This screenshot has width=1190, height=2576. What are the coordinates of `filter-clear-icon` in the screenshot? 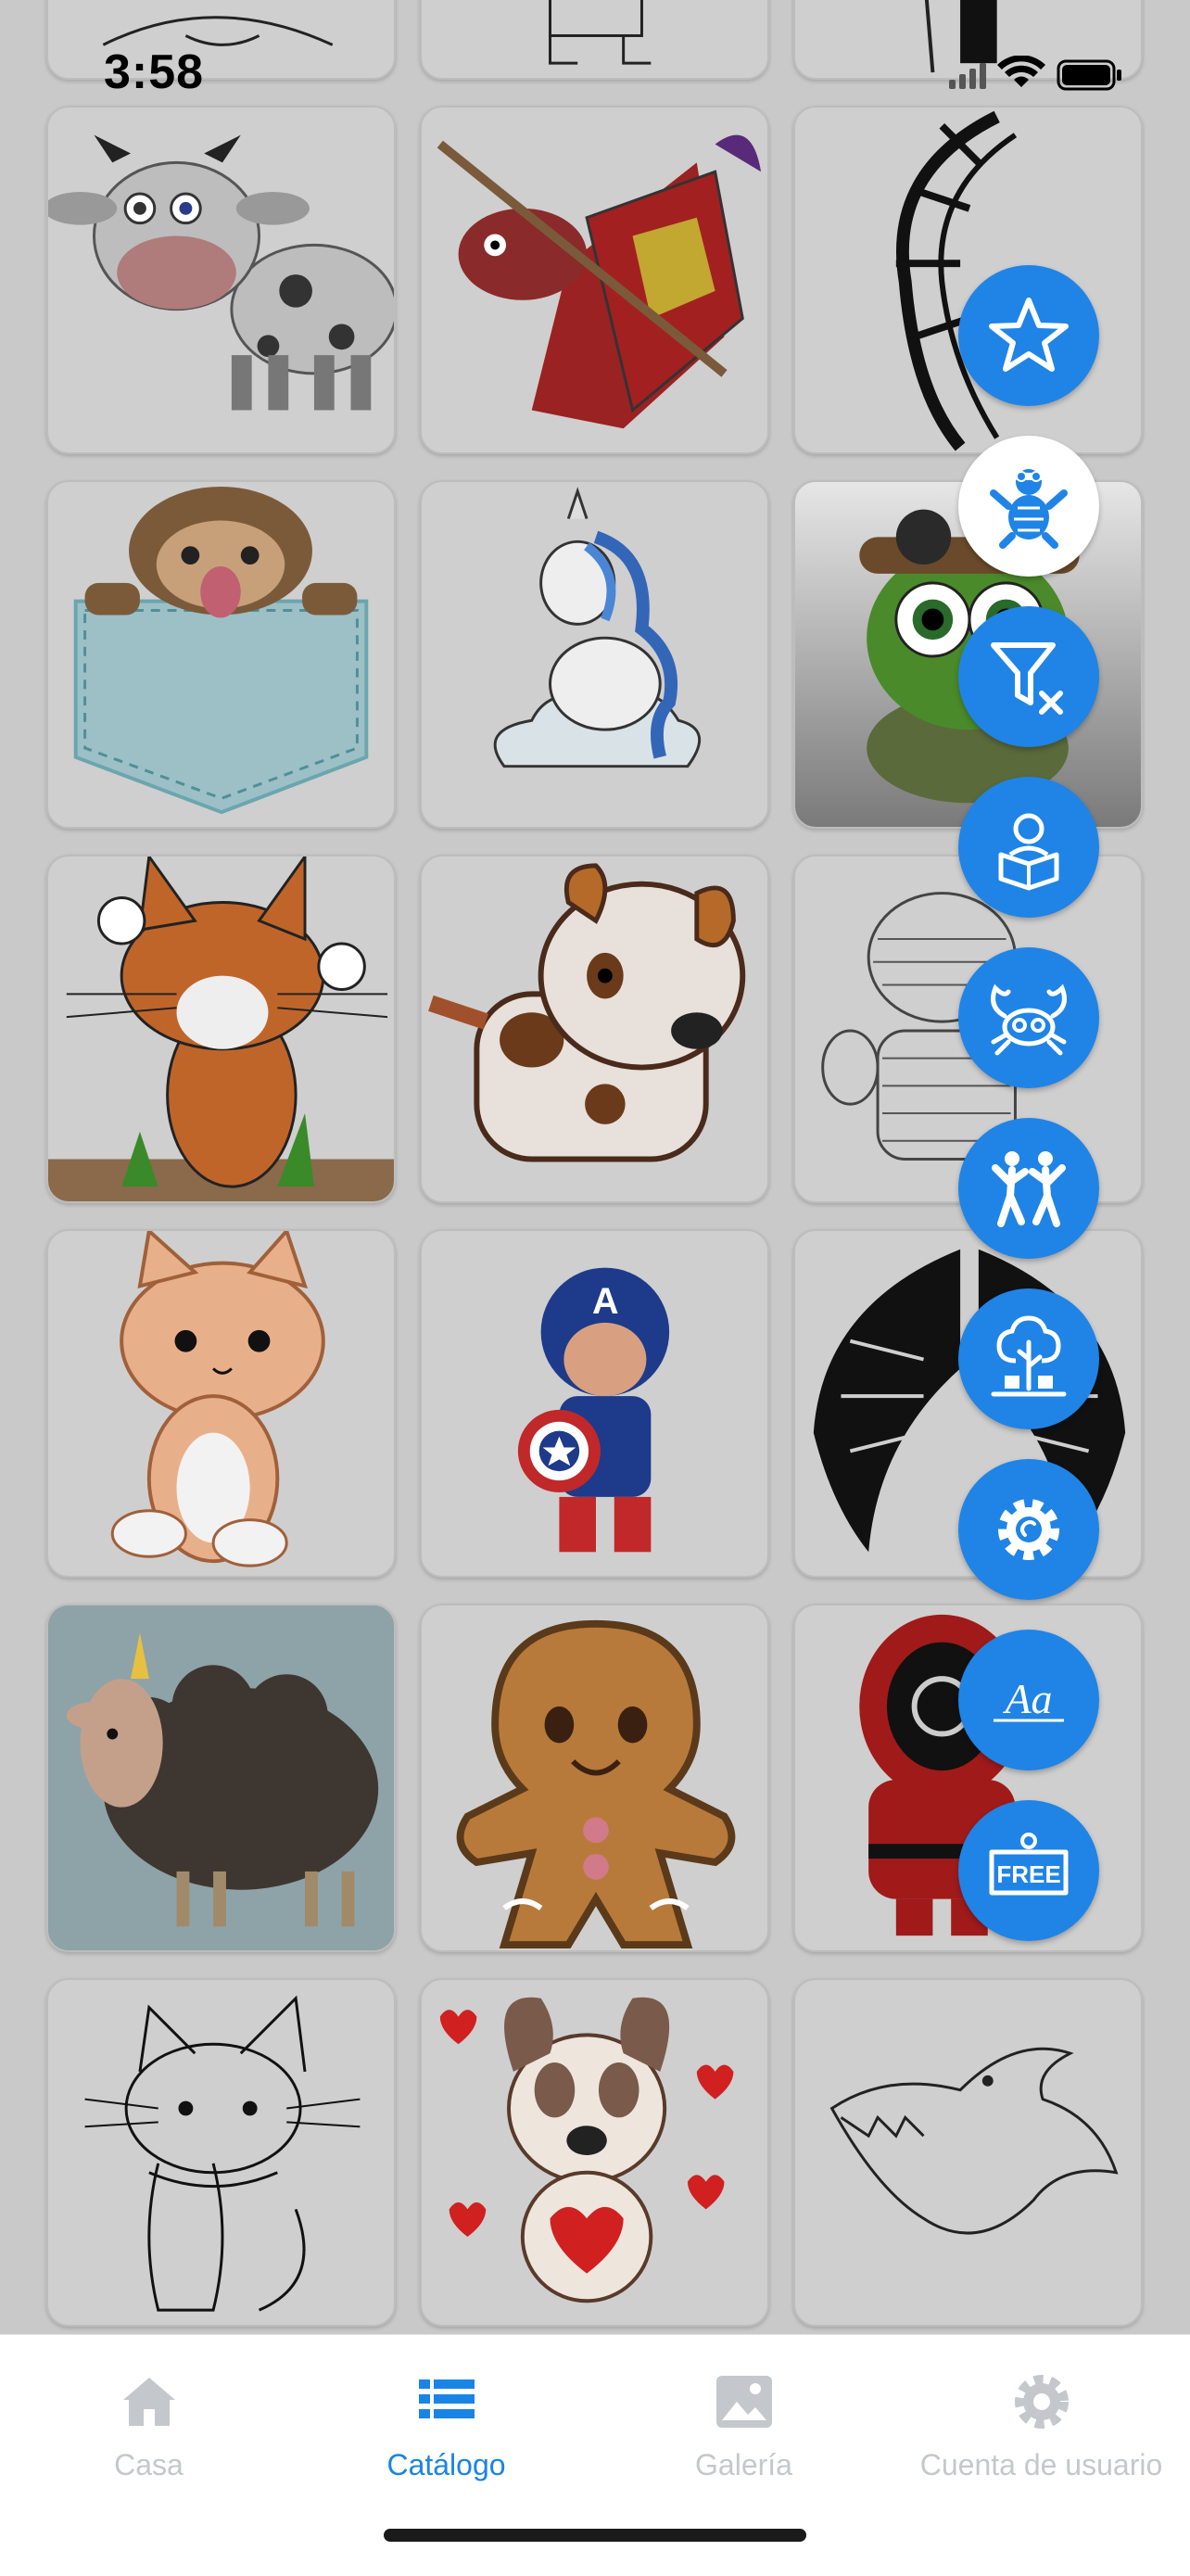 It's located at (1027, 678).